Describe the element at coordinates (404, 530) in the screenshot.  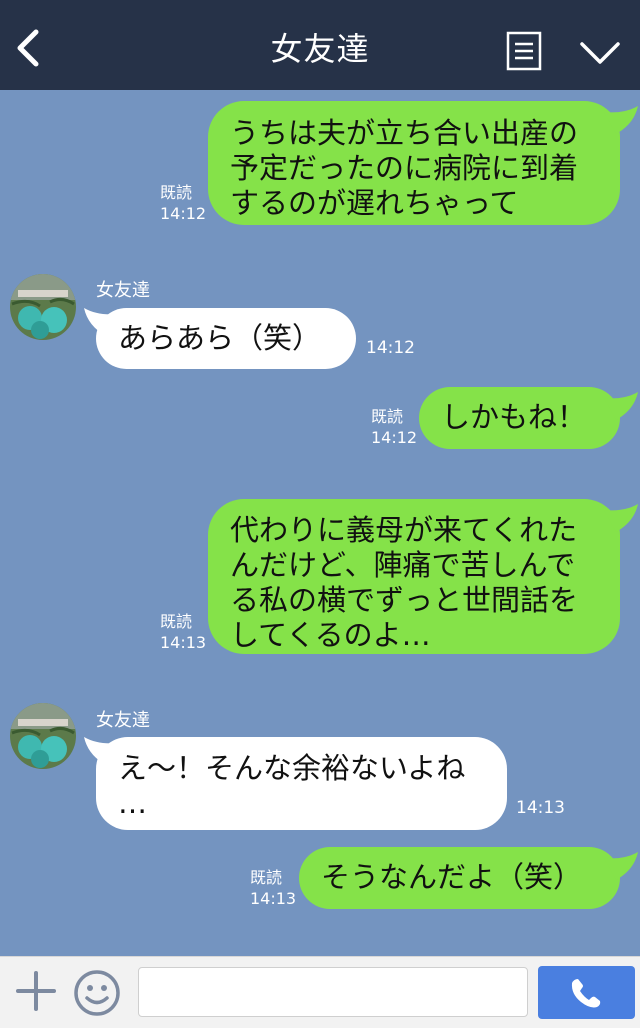
I see `message-line: 代わりに義母が来てくれた` at that location.